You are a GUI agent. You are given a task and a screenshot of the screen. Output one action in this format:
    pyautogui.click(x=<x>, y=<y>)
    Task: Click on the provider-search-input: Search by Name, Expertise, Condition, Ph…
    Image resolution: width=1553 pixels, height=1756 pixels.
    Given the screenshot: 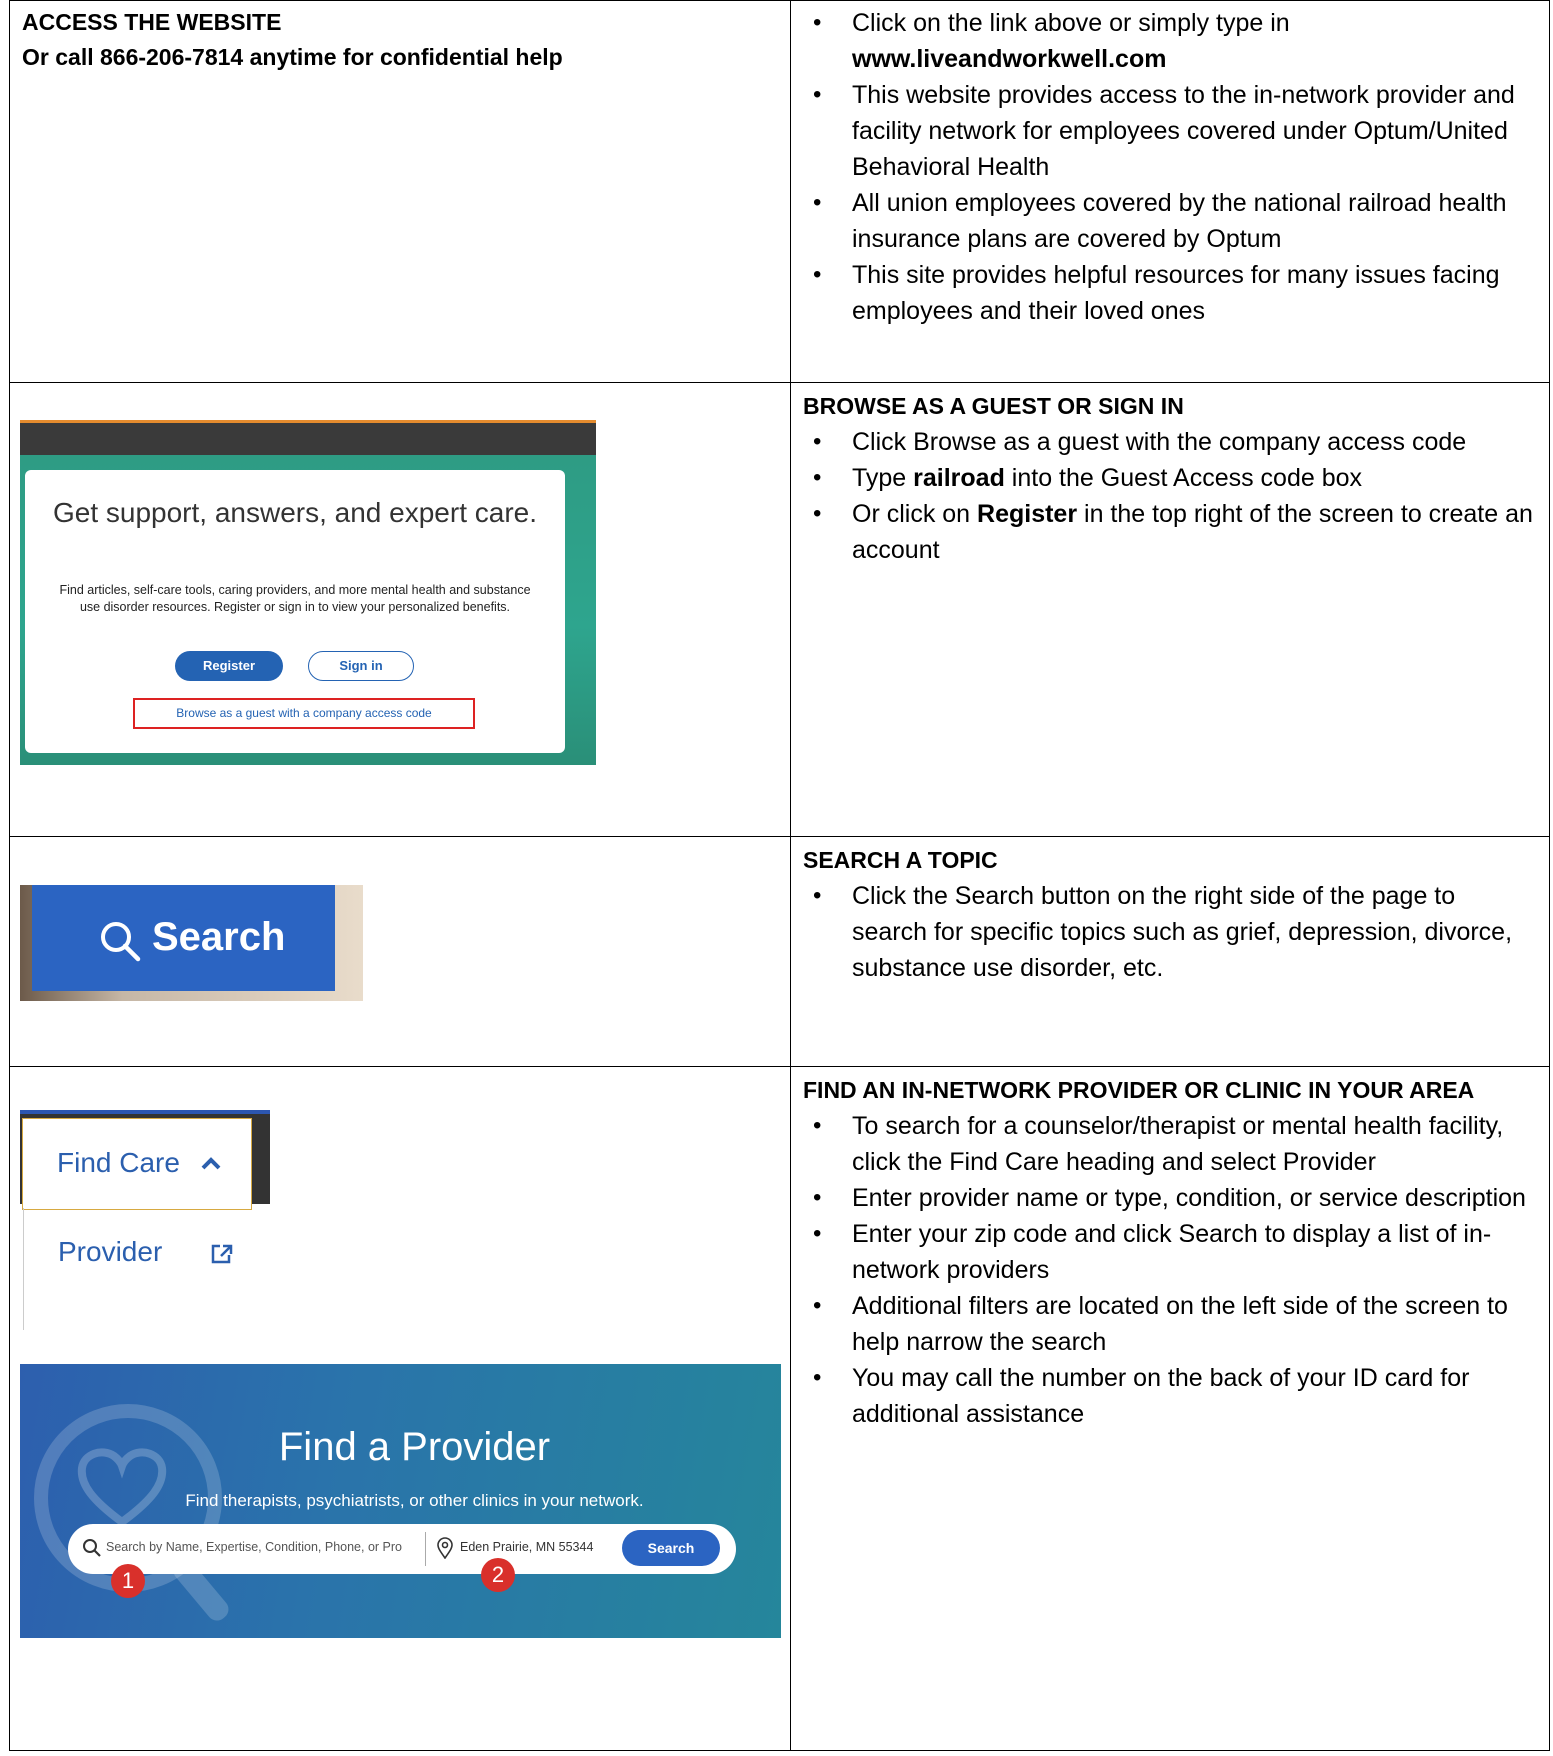 What is the action you would take?
    pyautogui.click(x=254, y=1547)
    